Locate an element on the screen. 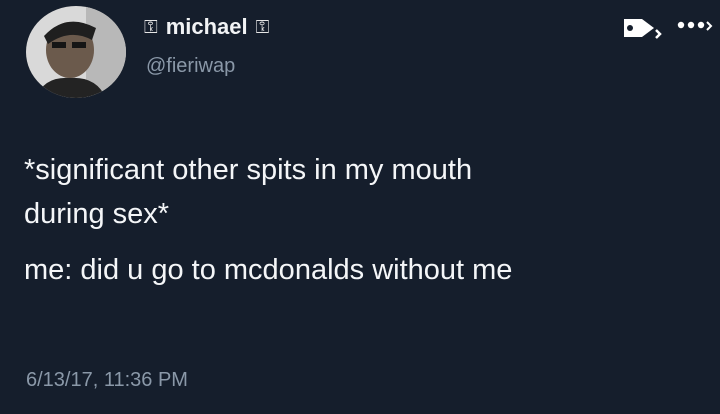  more-options-button is located at coordinates (694, 25).